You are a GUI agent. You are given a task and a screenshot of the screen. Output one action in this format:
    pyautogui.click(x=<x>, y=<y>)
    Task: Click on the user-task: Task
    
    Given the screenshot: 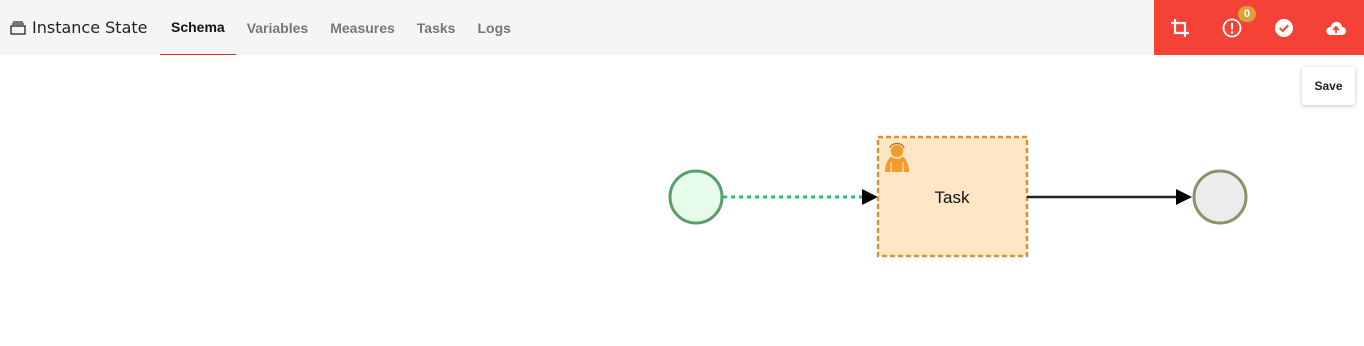 What is the action you would take?
    pyautogui.click(x=952, y=196)
    